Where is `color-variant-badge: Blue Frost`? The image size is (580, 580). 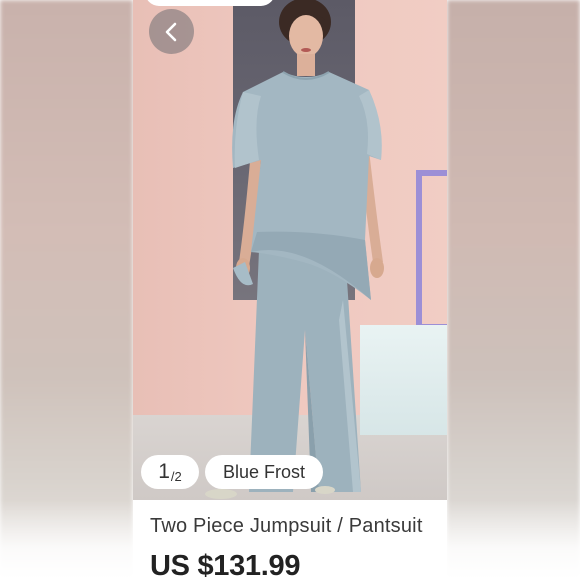 color-variant-badge: Blue Frost is located at coordinates (264, 472).